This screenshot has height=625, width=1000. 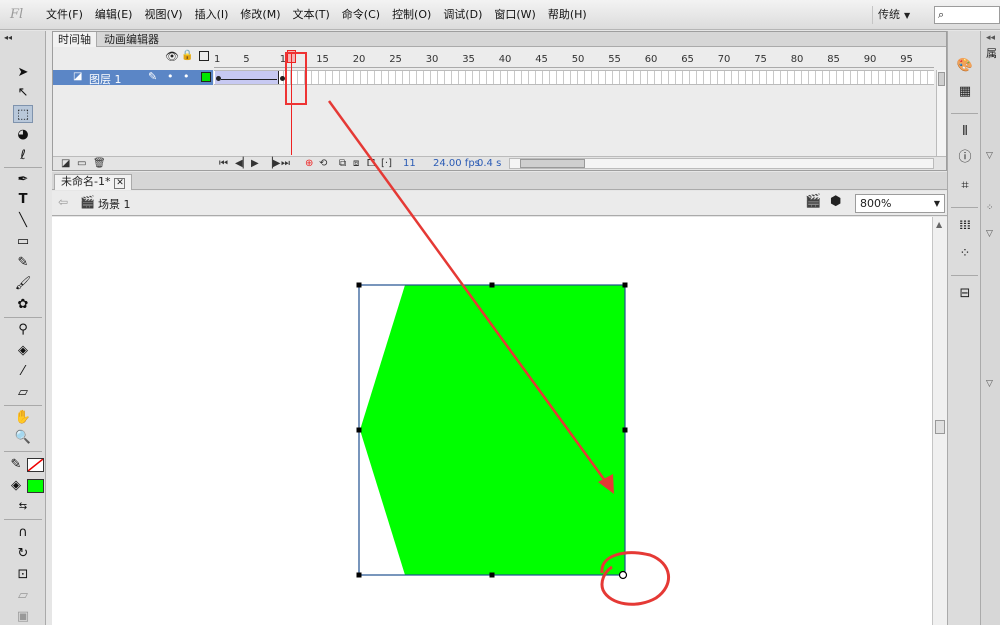 What do you see at coordinates (492, 430) in the screenshot?
I see `green-hexagon-shape` at bounding box center [492, 430].